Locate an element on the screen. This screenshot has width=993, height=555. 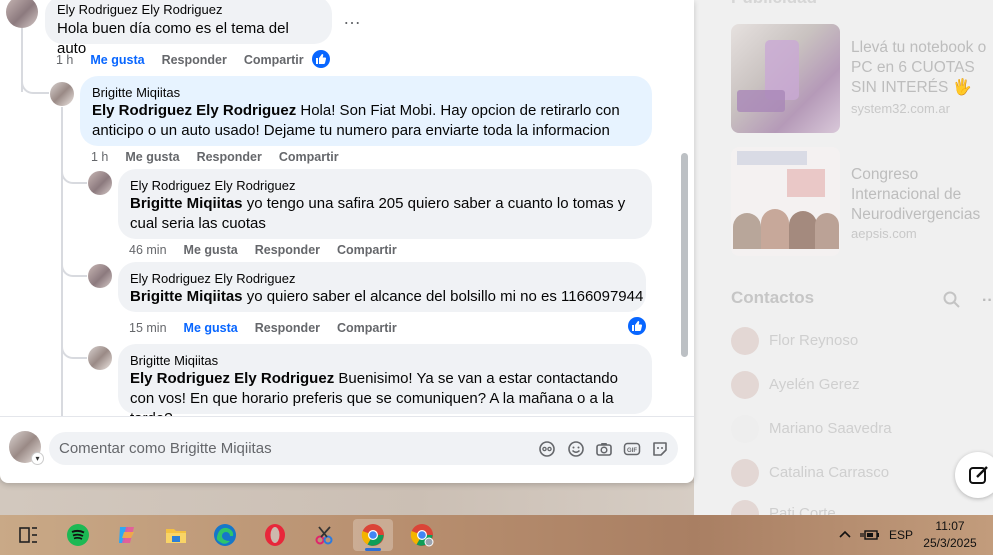
sticker-icon is located at coordinates (660, 449).